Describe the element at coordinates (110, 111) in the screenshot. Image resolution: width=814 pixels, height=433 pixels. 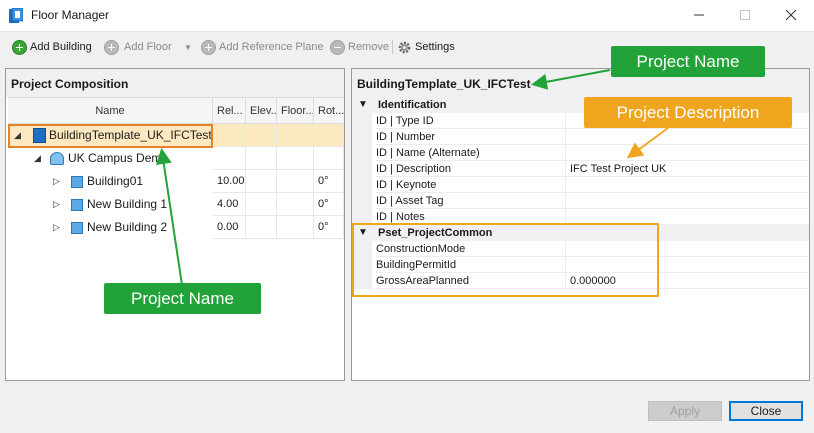
I see `column-header-name: Name` at that location.